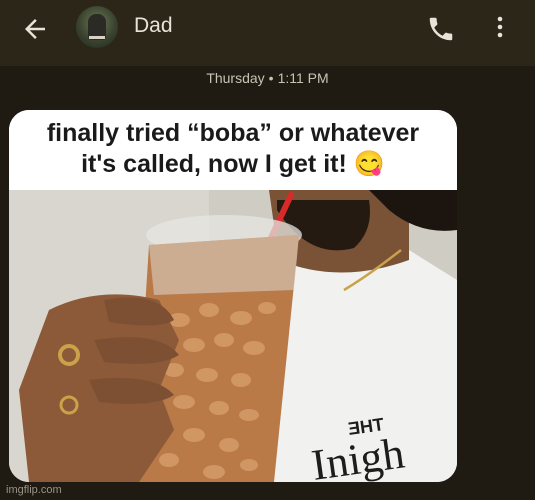 This screenshot has height=500, width=535. Describe the element at coordinates (303, 78) in the screenshot. I see `timestamp-time: 1:11 PM` at that location.